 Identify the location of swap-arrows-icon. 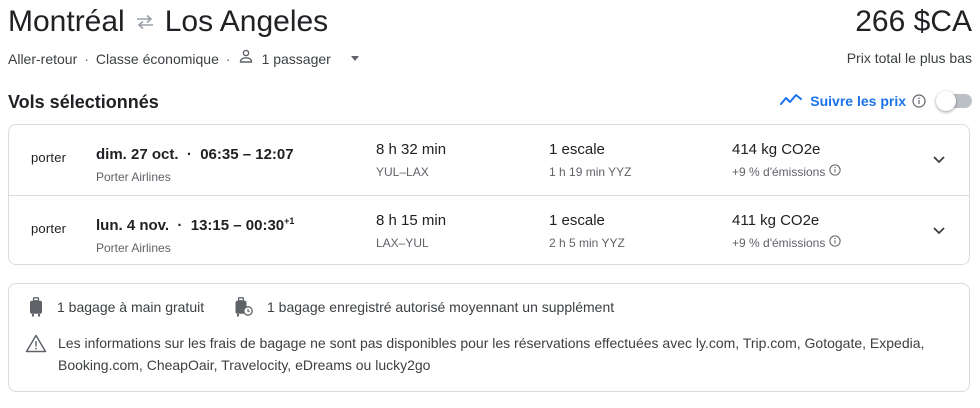
(145, 22).